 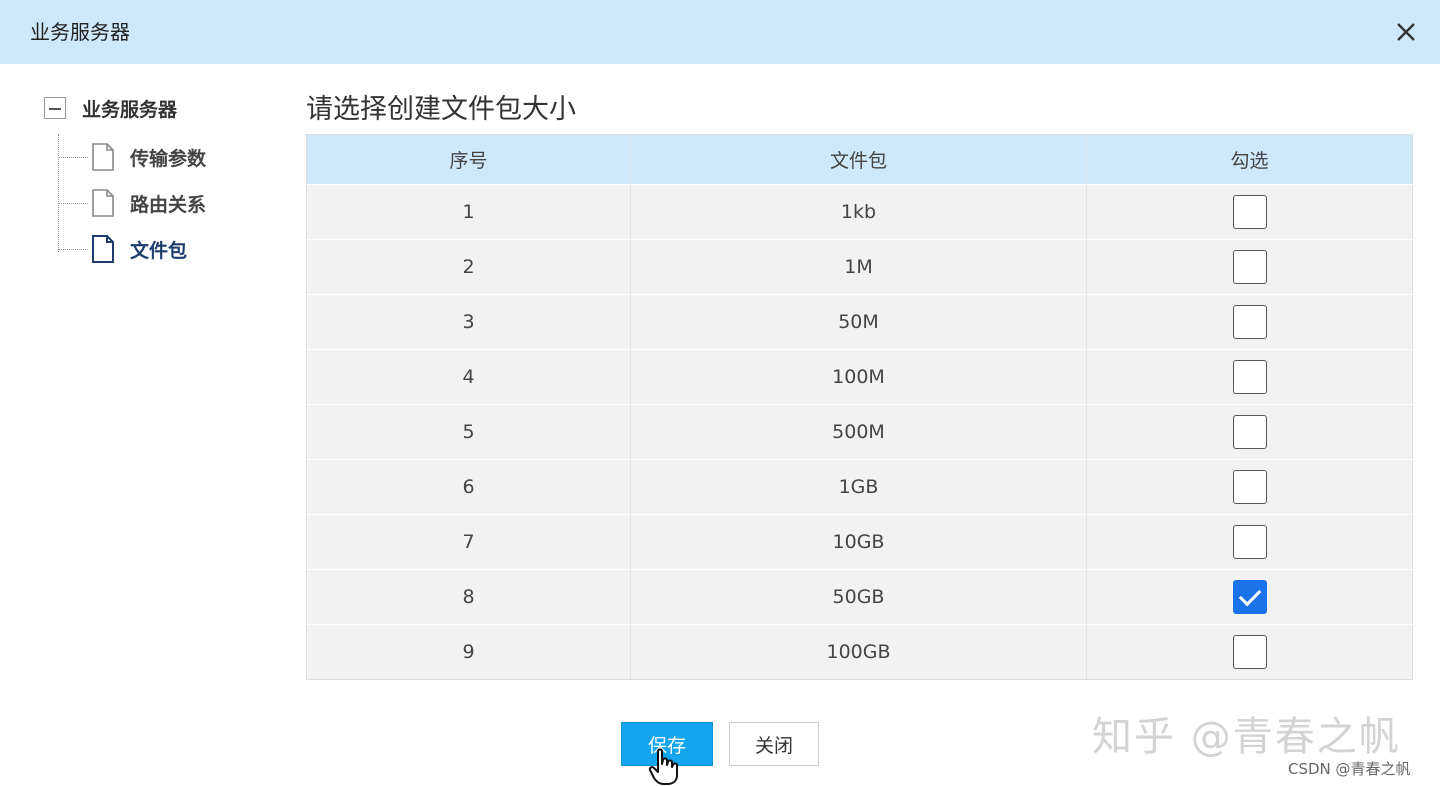 What do you see at coordinates (468, 542) in the screenshot?
I see `cell-index: 7` at bounding box center [468, 542].